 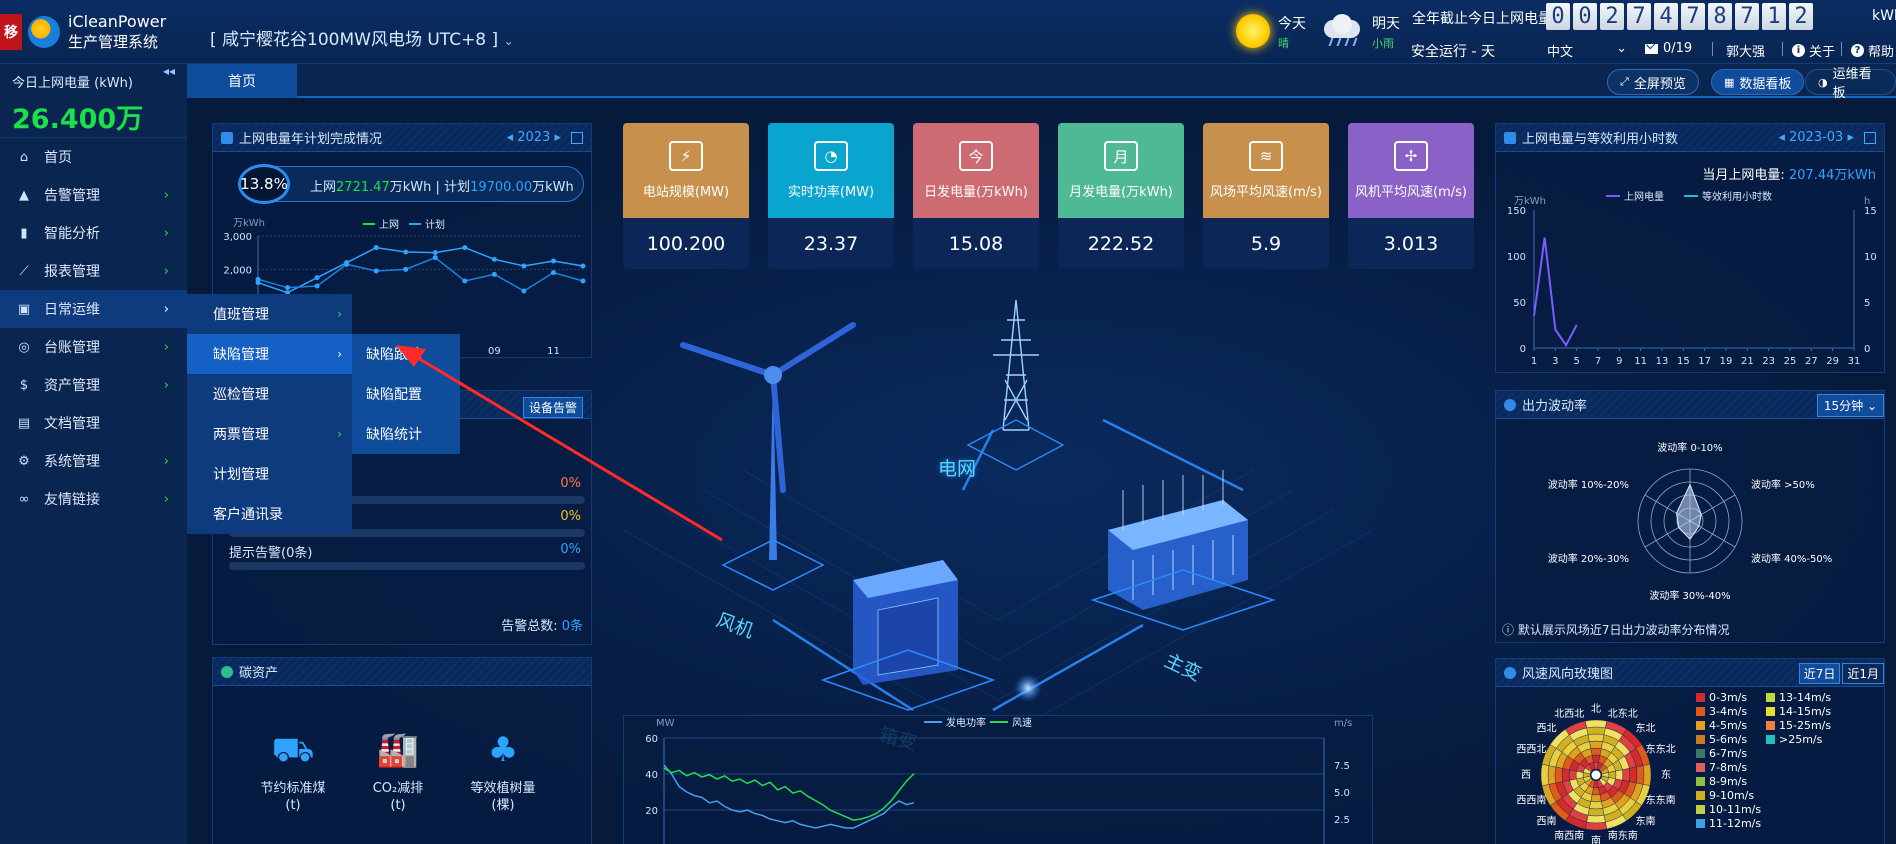 What do you see at coordinates (93, 271) in the screenshot?
I see `sidebar-item-3: ⟋ 报表管理 ›` at bounding box center [93, 271].